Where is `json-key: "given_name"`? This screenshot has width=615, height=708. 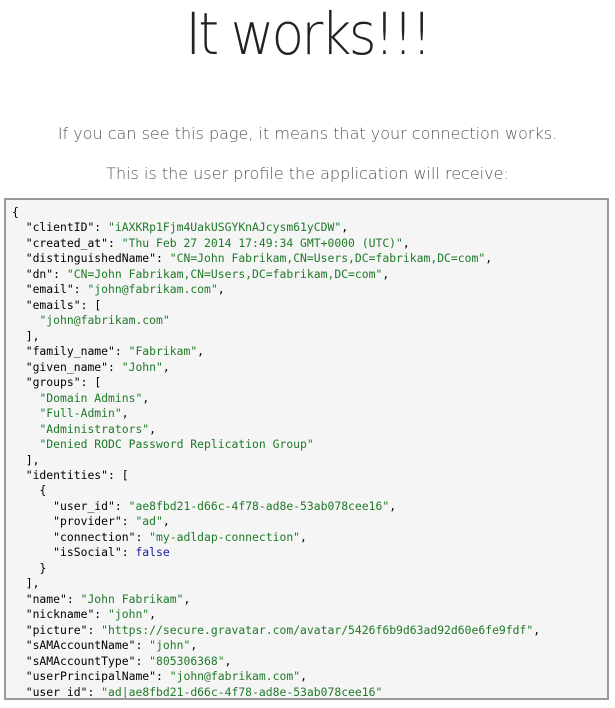
json-key: "given_name" is located at coordinates (67, 366).